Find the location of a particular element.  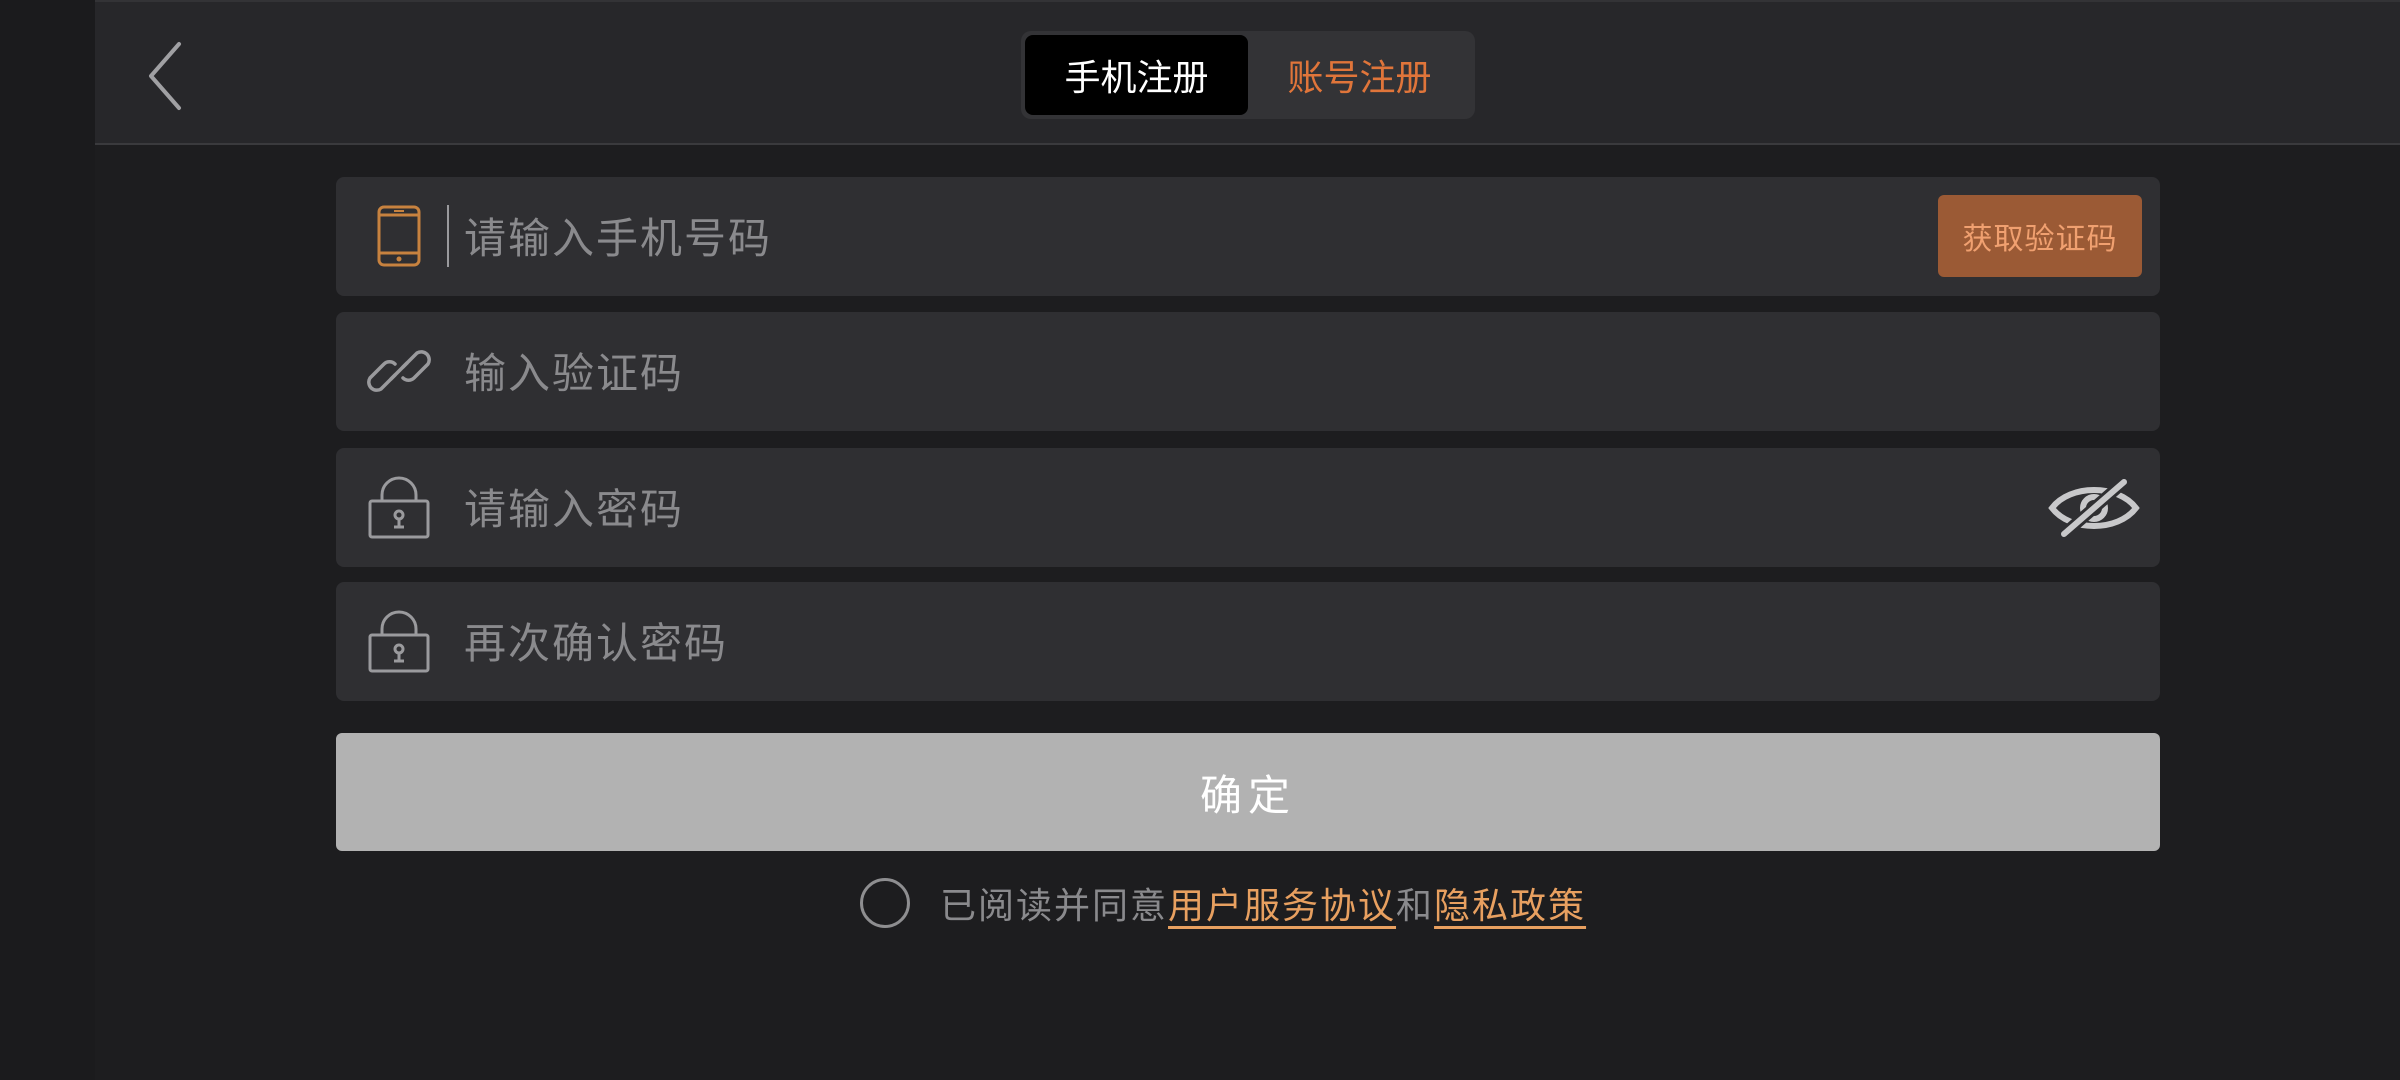

phone-icon is located at coordinates (399, 236).